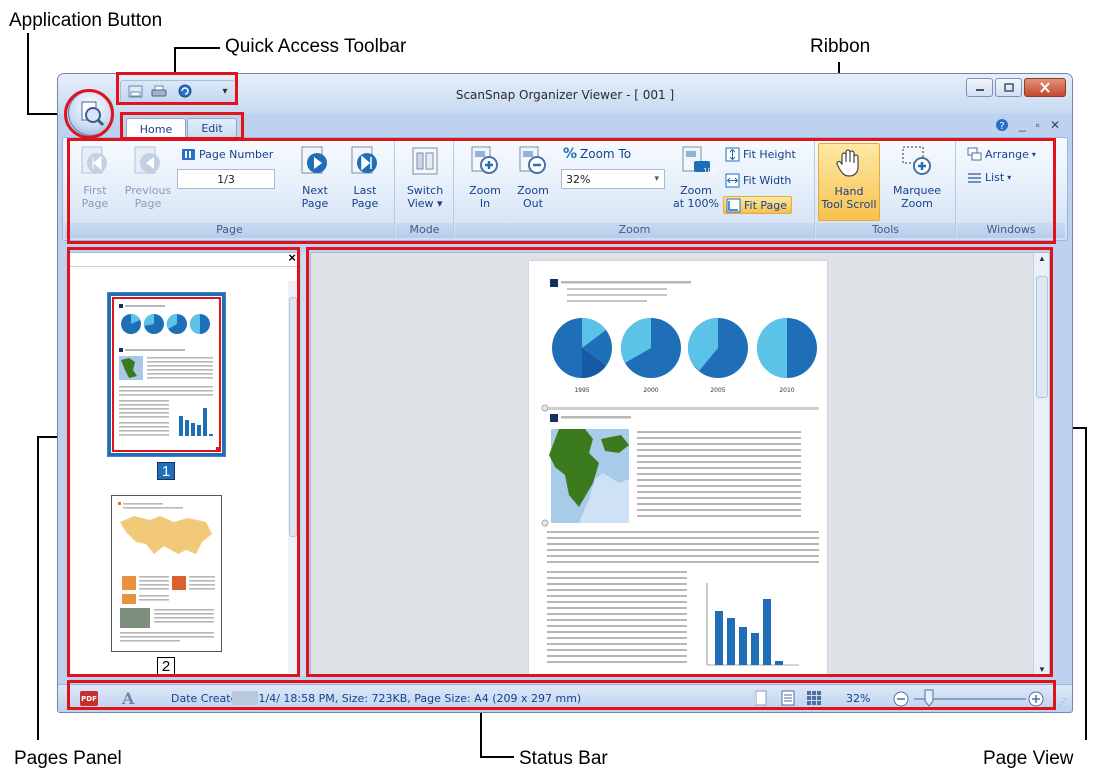 Image resolution: width=1104 pixels, height=774 pixels. I want to click on window-controls, so click(1016, 87).